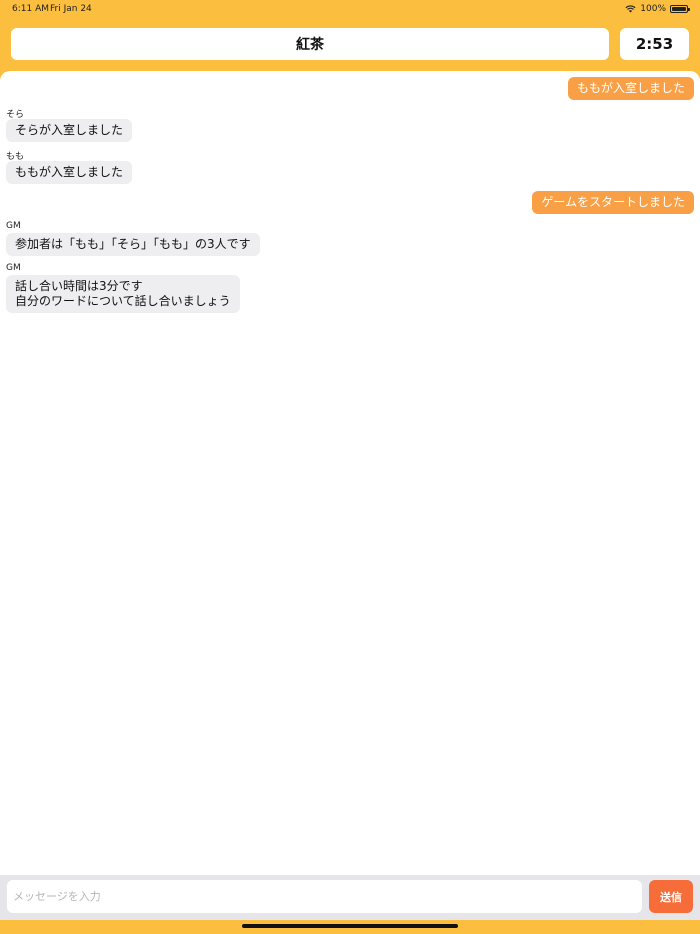 The image size is (700, 934). I want to click on home-indicator, so click(350, 926).